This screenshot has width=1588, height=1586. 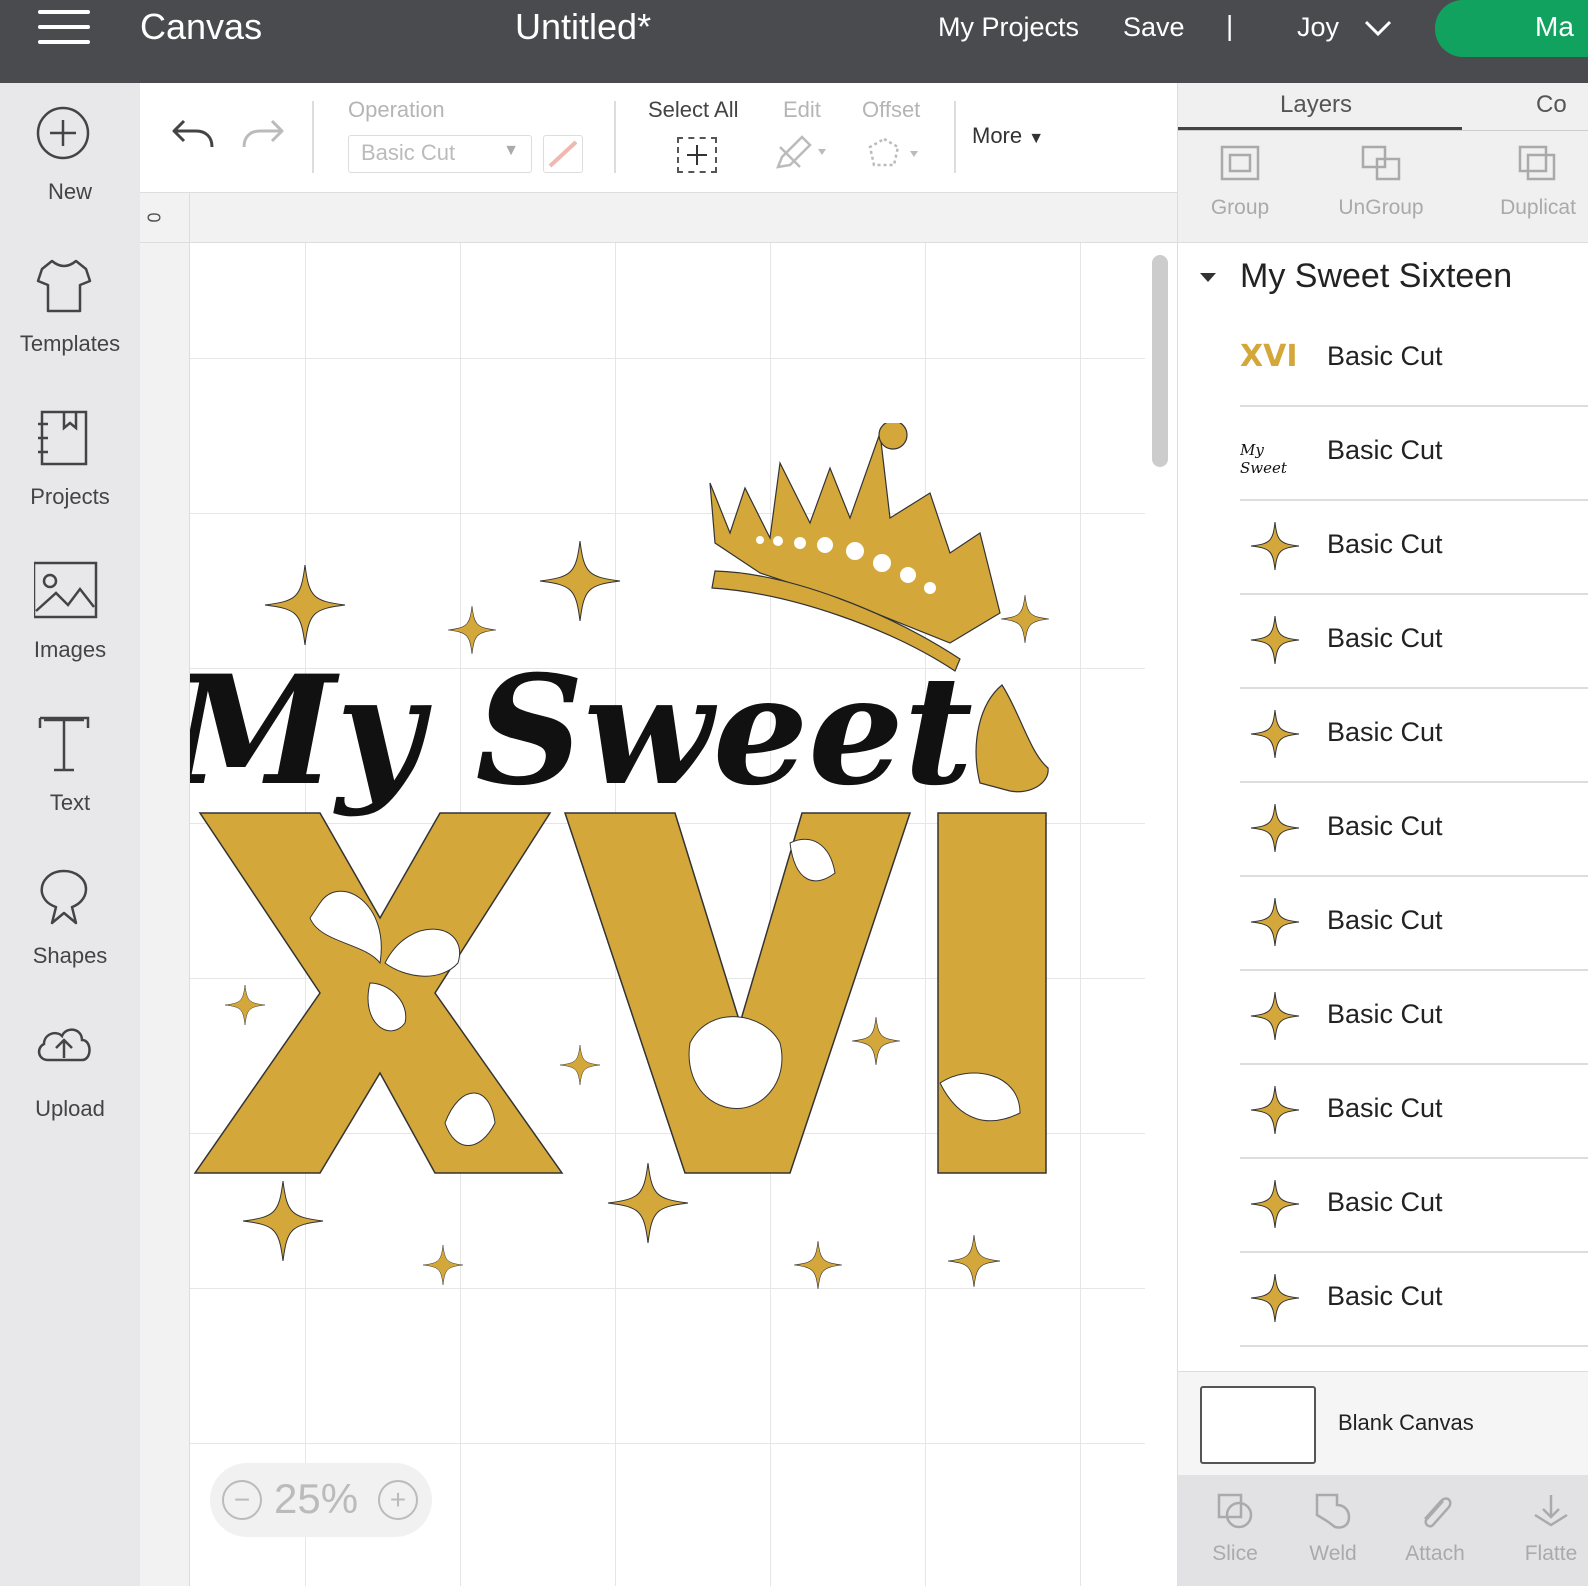 What do you see at coordinates (70, 173) in the screenshot?
I see `sidebar-item-new: New` at bounding box center [70, 173].